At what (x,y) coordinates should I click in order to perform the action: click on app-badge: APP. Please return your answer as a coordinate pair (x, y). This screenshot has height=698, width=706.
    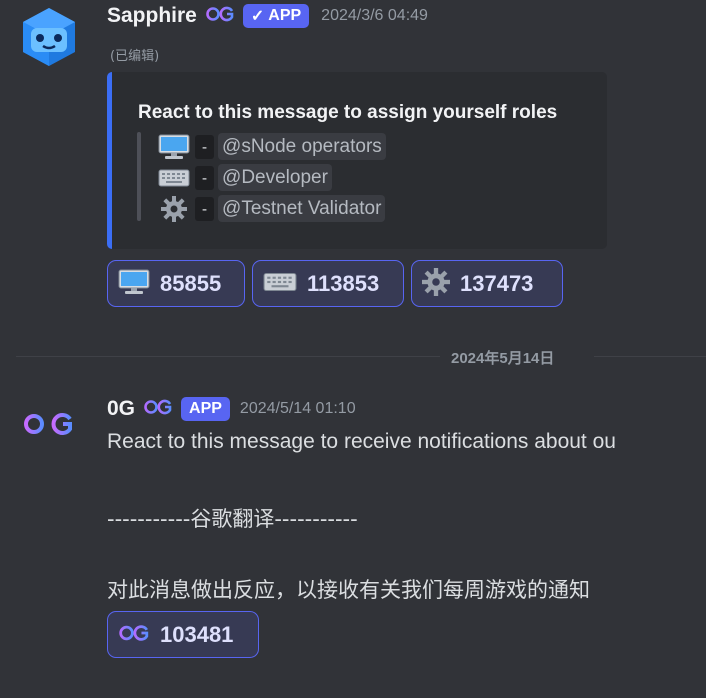
    Looking at the image, I should click on (205, 409).